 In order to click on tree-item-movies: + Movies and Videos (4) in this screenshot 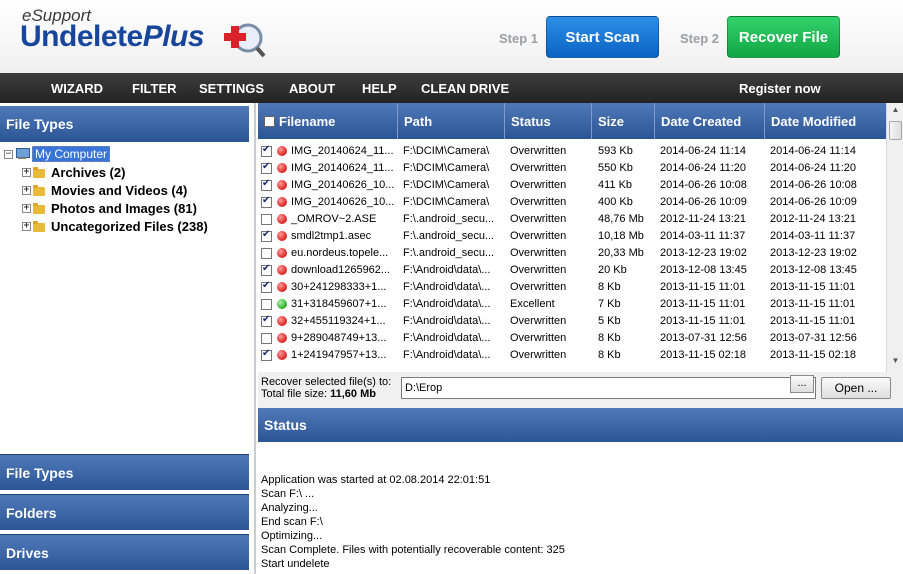, I will do `click(126, 190)`.